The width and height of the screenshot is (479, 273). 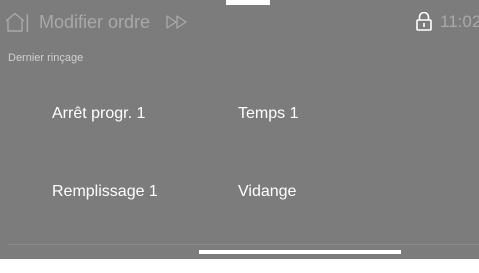 What do you see at coordinates (459, 21) in the screenshot?
I see `clock: 11:02` at bounding box center [459, 21].